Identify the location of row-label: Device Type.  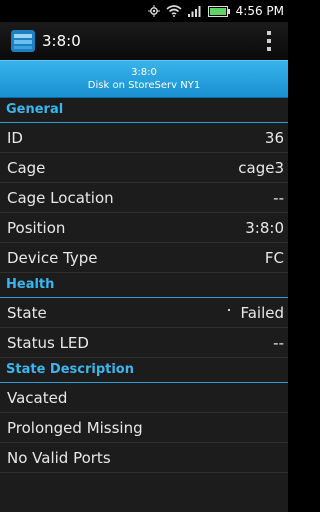
(52, 257).